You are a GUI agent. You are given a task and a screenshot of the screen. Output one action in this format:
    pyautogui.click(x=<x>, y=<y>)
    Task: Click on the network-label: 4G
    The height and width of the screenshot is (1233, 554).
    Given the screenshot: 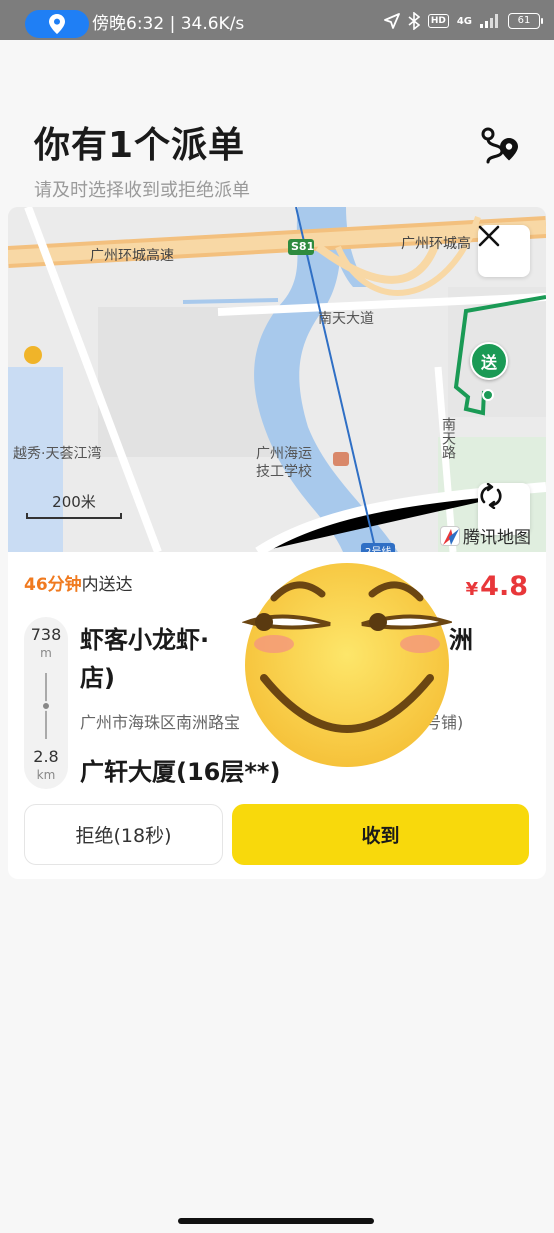 What is the action you would take?
    pyautogui.click(x=464, y=21)
    